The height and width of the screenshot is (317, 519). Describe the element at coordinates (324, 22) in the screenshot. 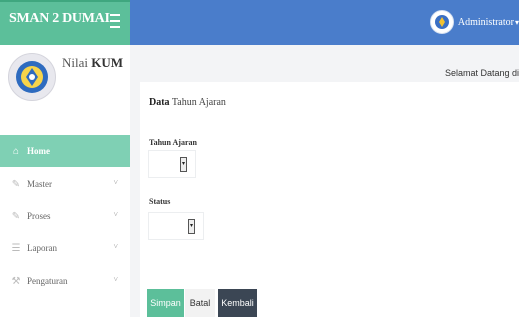

I see `top-navbar: Administrator ▾` at that location.